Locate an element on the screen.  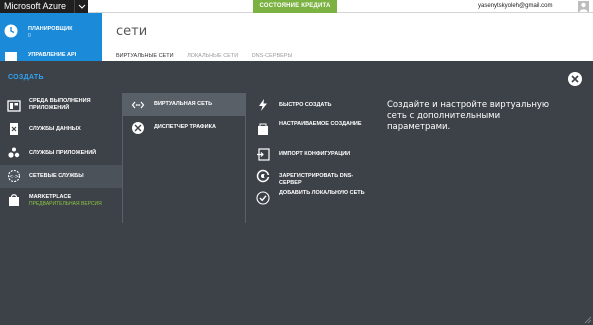
tab-virtual-networks: ВИРТУАЛЬНЫЕ СЕТИ is located at coordinates (145, 56).